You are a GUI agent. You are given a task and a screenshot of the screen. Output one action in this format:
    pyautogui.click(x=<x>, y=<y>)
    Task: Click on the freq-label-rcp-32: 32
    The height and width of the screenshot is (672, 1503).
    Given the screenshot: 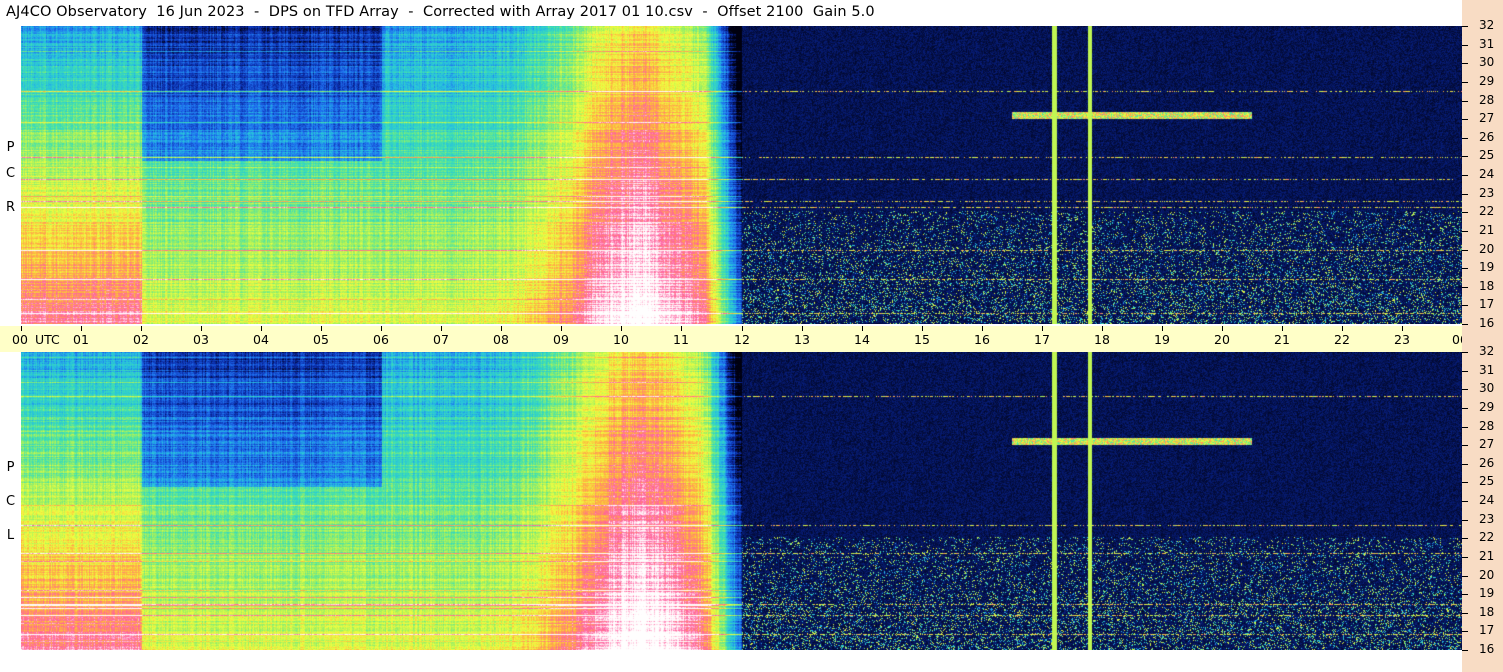 What is the action you would take?
    pyautogui.click(x=1487, y=25)
    